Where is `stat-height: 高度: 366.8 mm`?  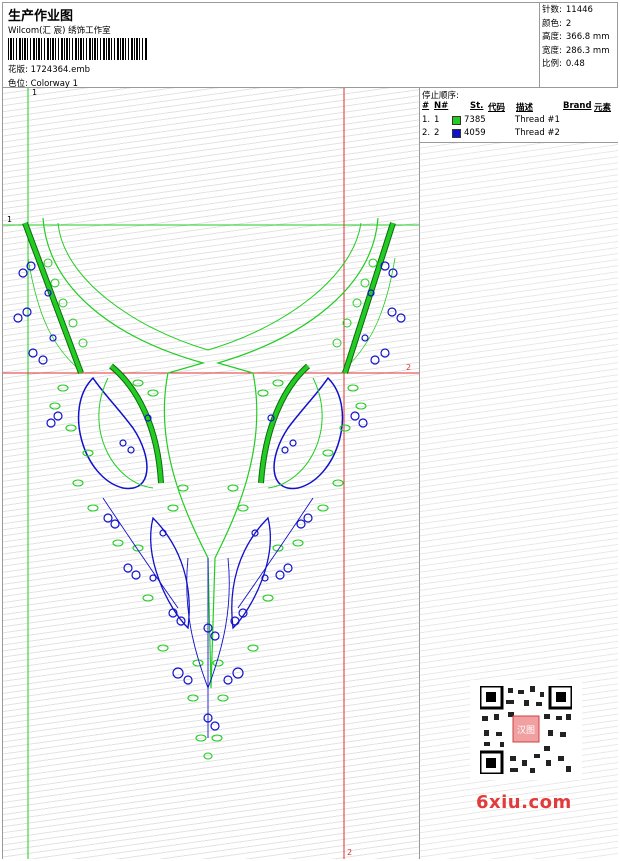
stat-height: 高度: 366.8 mm is located at coordinates (576, 37).